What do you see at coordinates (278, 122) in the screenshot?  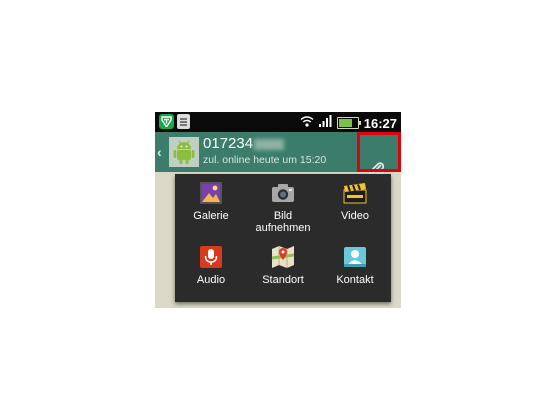 I see `status-bar: 16:27` at bounding box center [278, 122].